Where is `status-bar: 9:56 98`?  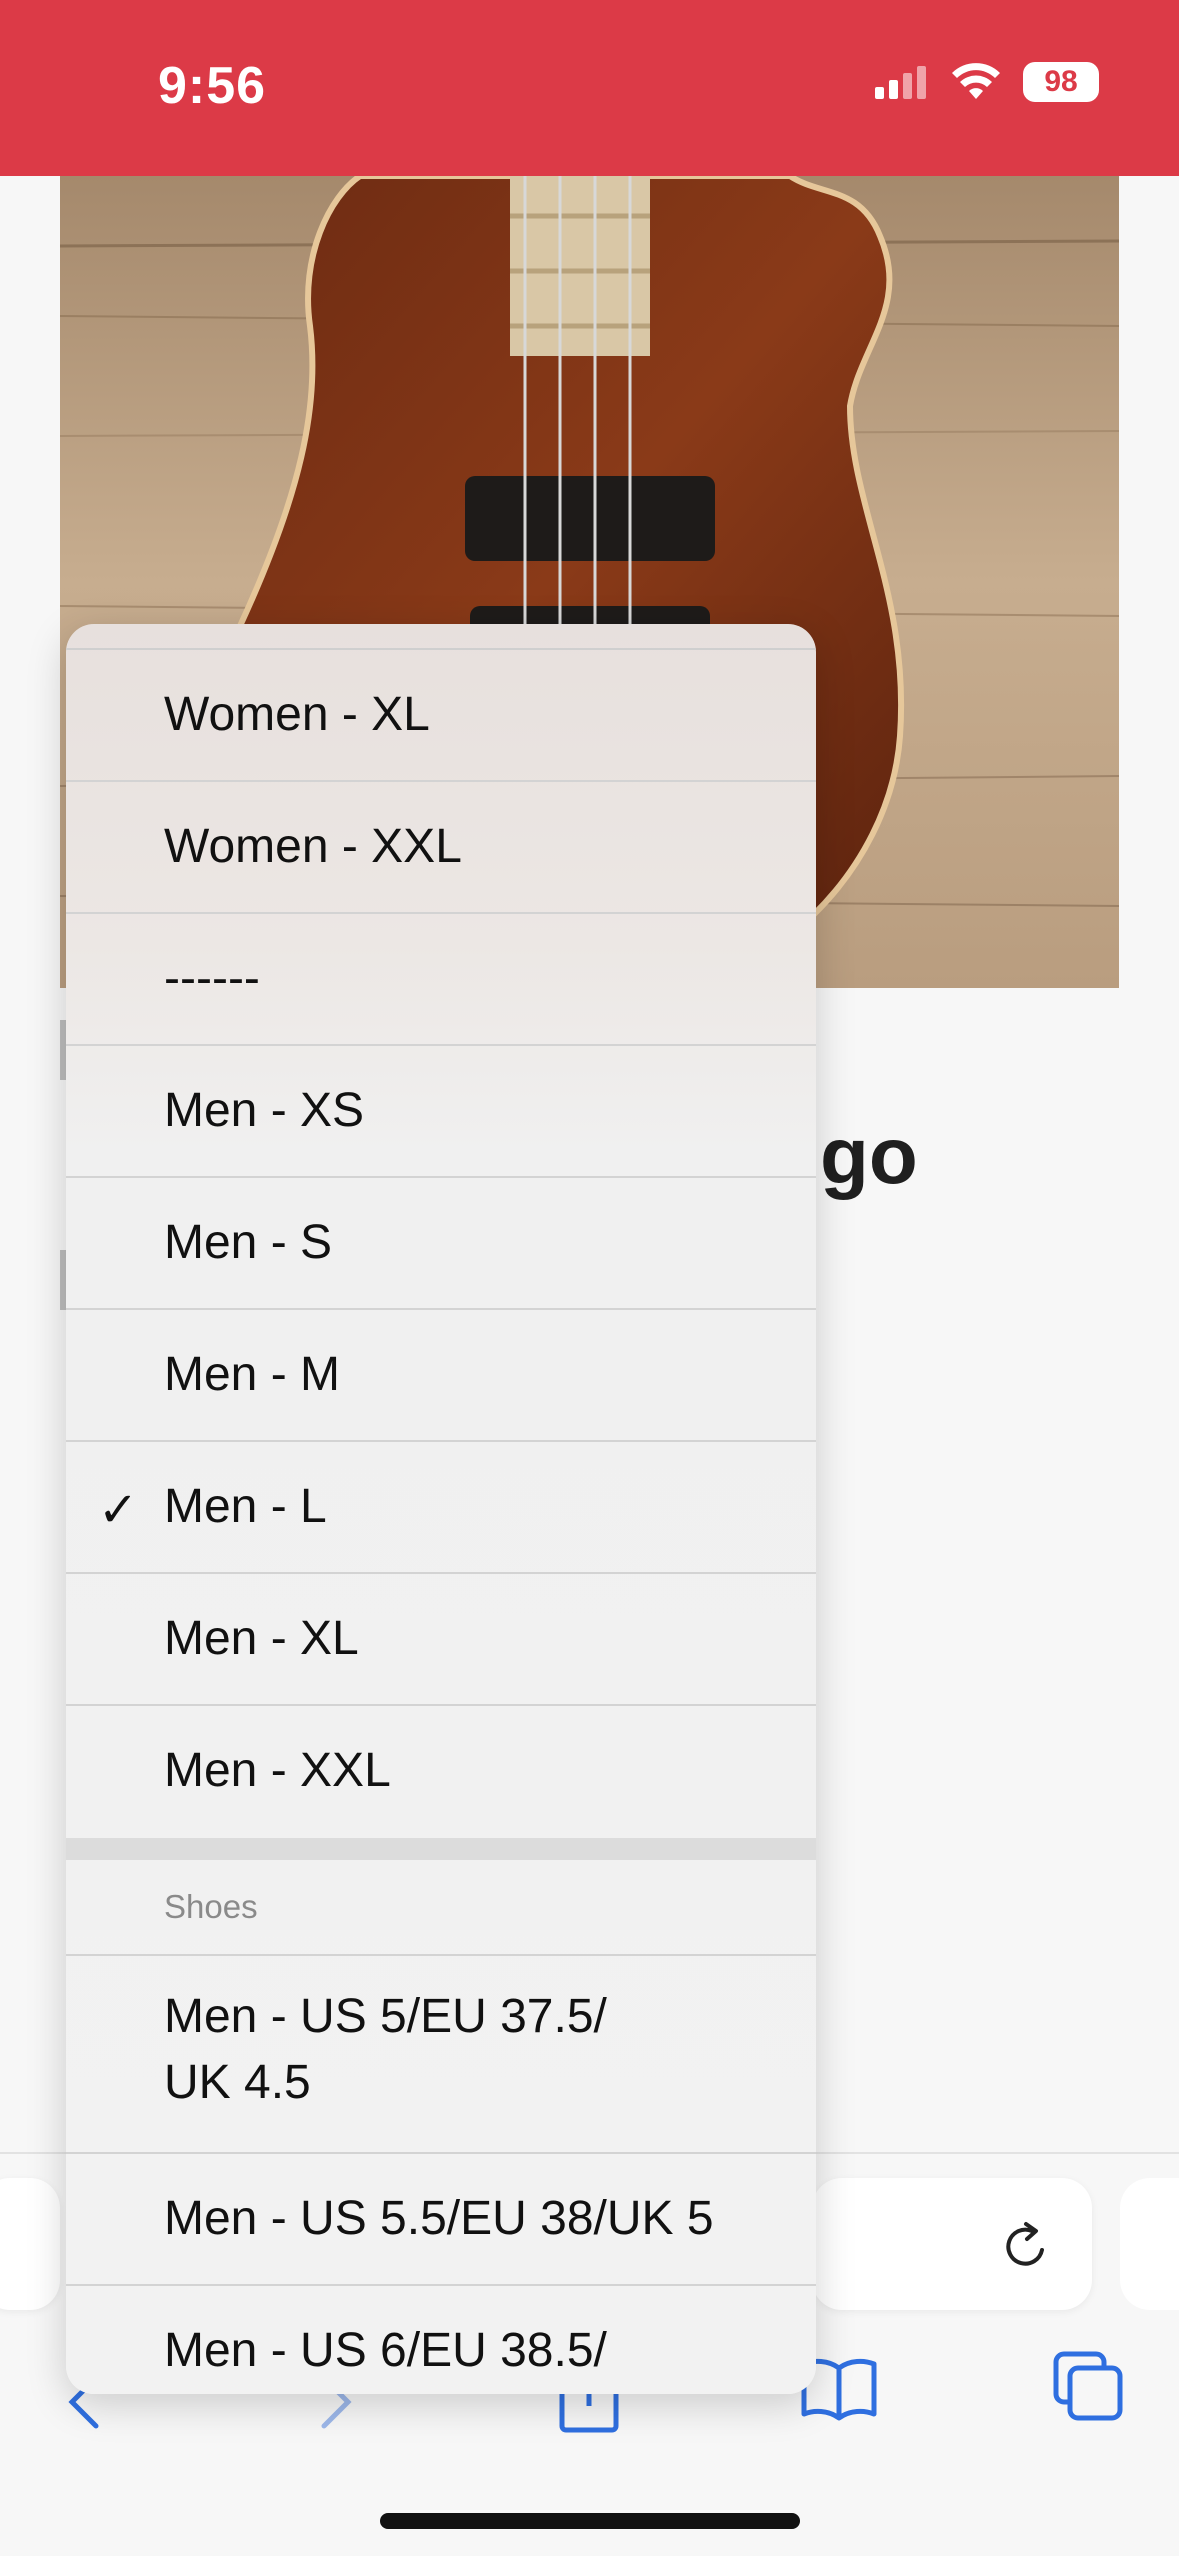 status-bar: 9:56 98 is located at coordinates (589, 88).